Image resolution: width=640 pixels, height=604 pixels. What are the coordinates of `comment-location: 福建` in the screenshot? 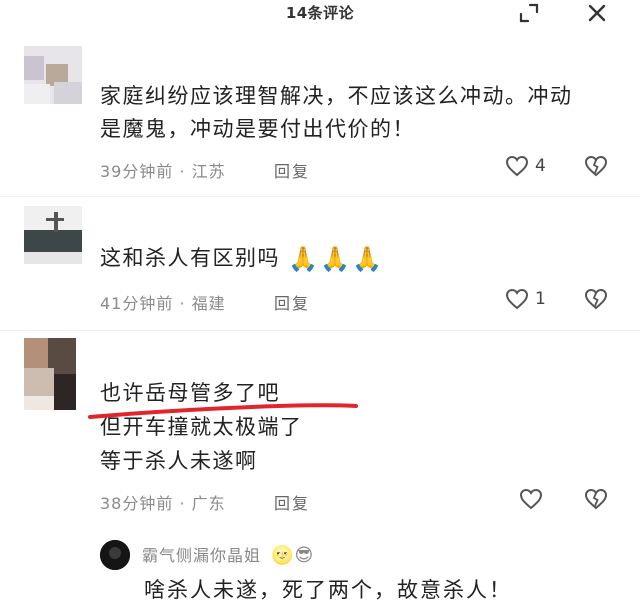 It's located at (208, 303).